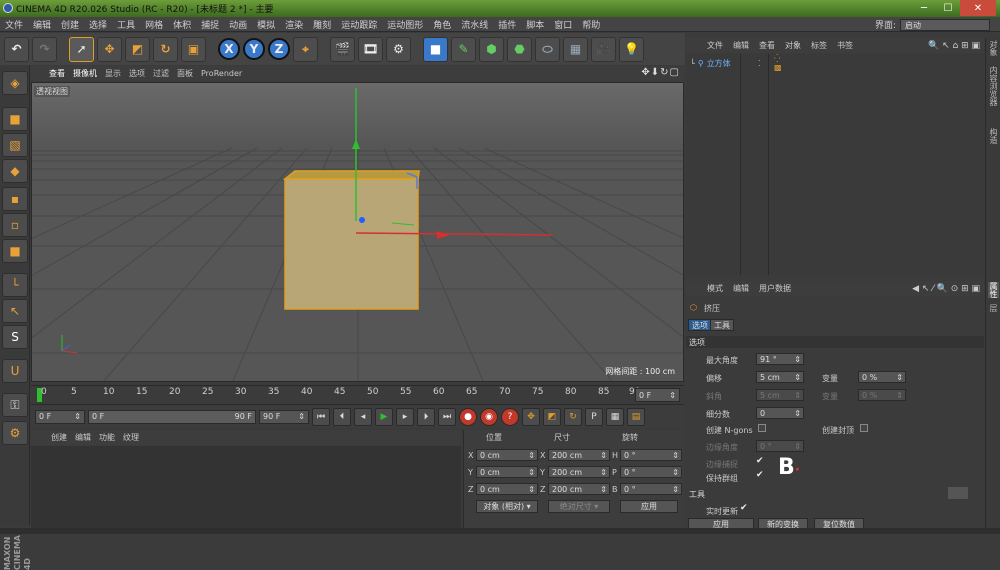 The image size is (1000, 570). Describe the element at coordinates (651, 489) in the screenshot. I see `rotation-b-field: 0 ° ⇕` at that location.